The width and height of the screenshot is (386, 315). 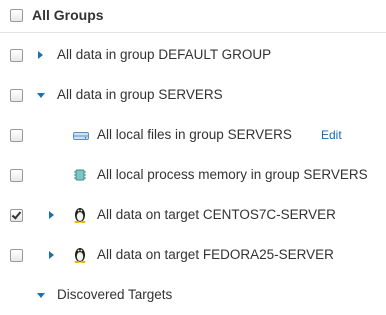 What do you see at coordinates (193, 16) in the screenshot?
I see `all-groups-header: All Groups` at bounding box center [193, 16].